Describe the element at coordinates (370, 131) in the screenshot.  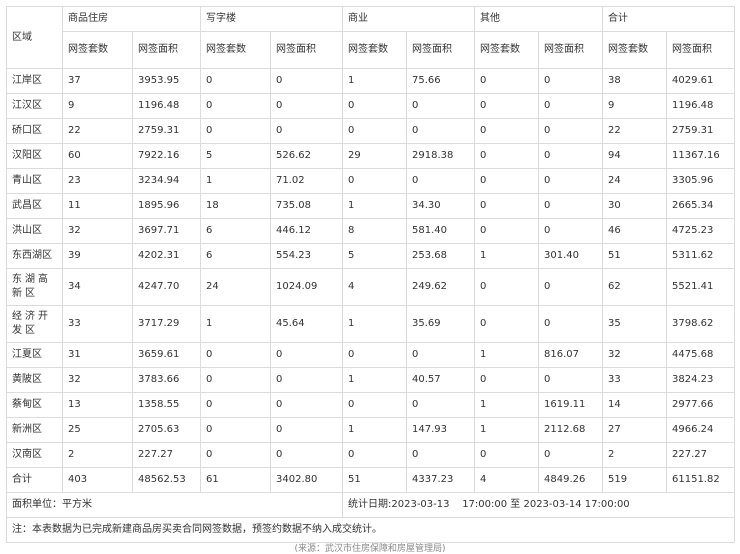
I see `table-row: 硚口区 22 2759.31 0 0 0 0 0 0 22 2759.31` at that location.